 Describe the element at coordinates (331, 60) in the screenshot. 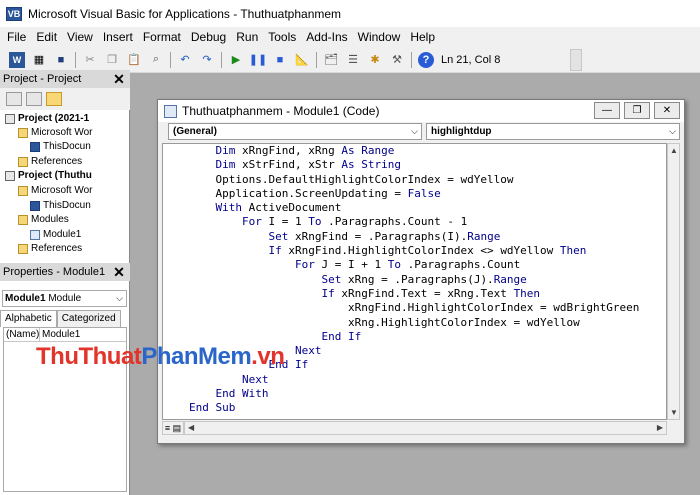

I see `project-explorer-icon: 🗂` at that location.